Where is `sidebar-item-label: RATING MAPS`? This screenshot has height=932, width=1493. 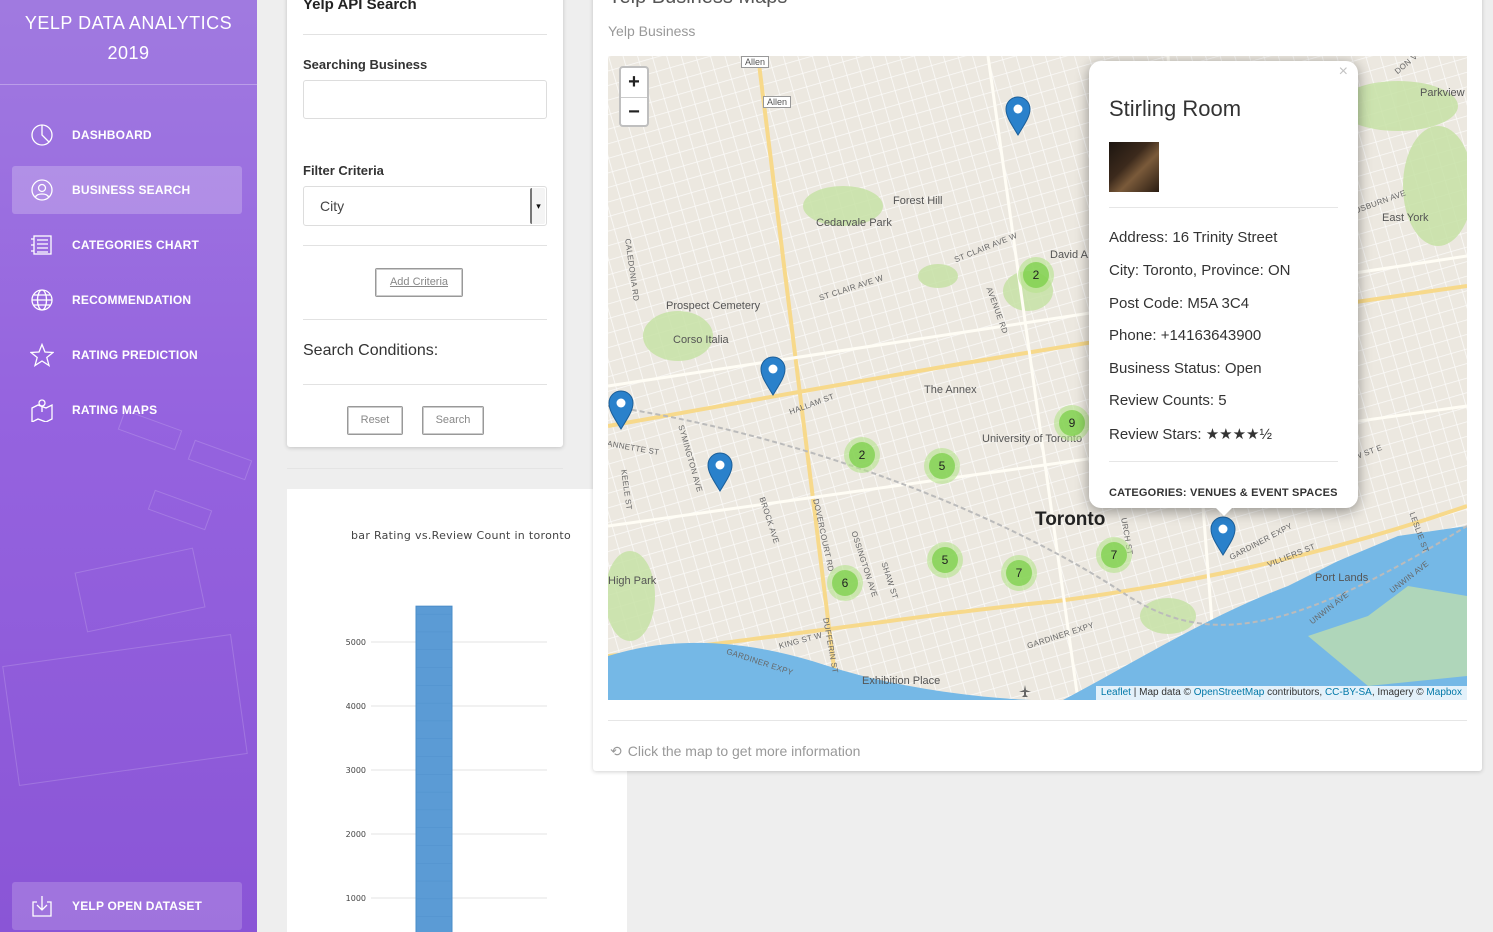 sidebar-item-label: RATING MAPS is located at coordinates (115, 410).